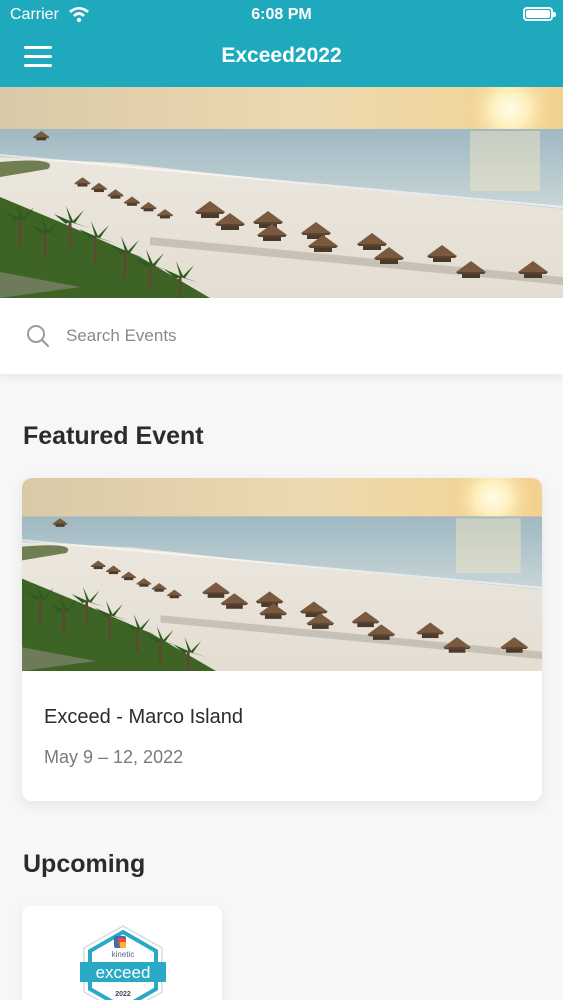  What do you see at coordinates (123, 994) in the screenshot?
I see `svg-text: 2022` at bounding box center [123, 994].